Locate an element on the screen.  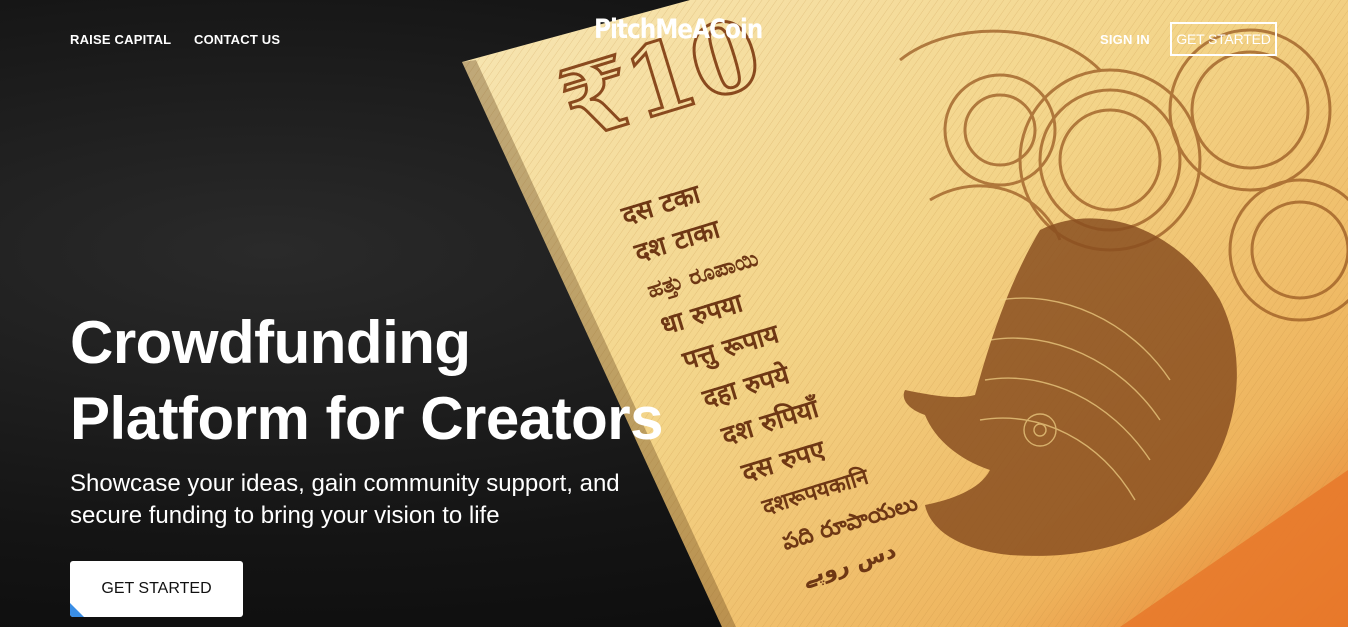
nav-sign-in-link: SIGN IN is located at coordinates (1125, 39).